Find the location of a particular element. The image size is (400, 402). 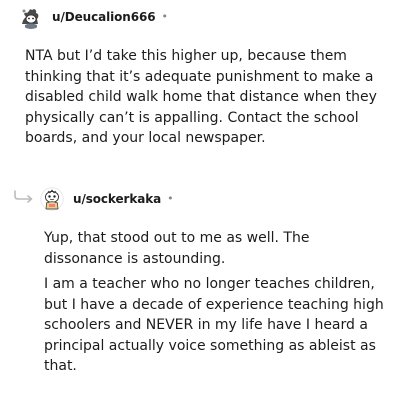

comment-author: u/Deucalion666 is located at coordinates (104, 17).